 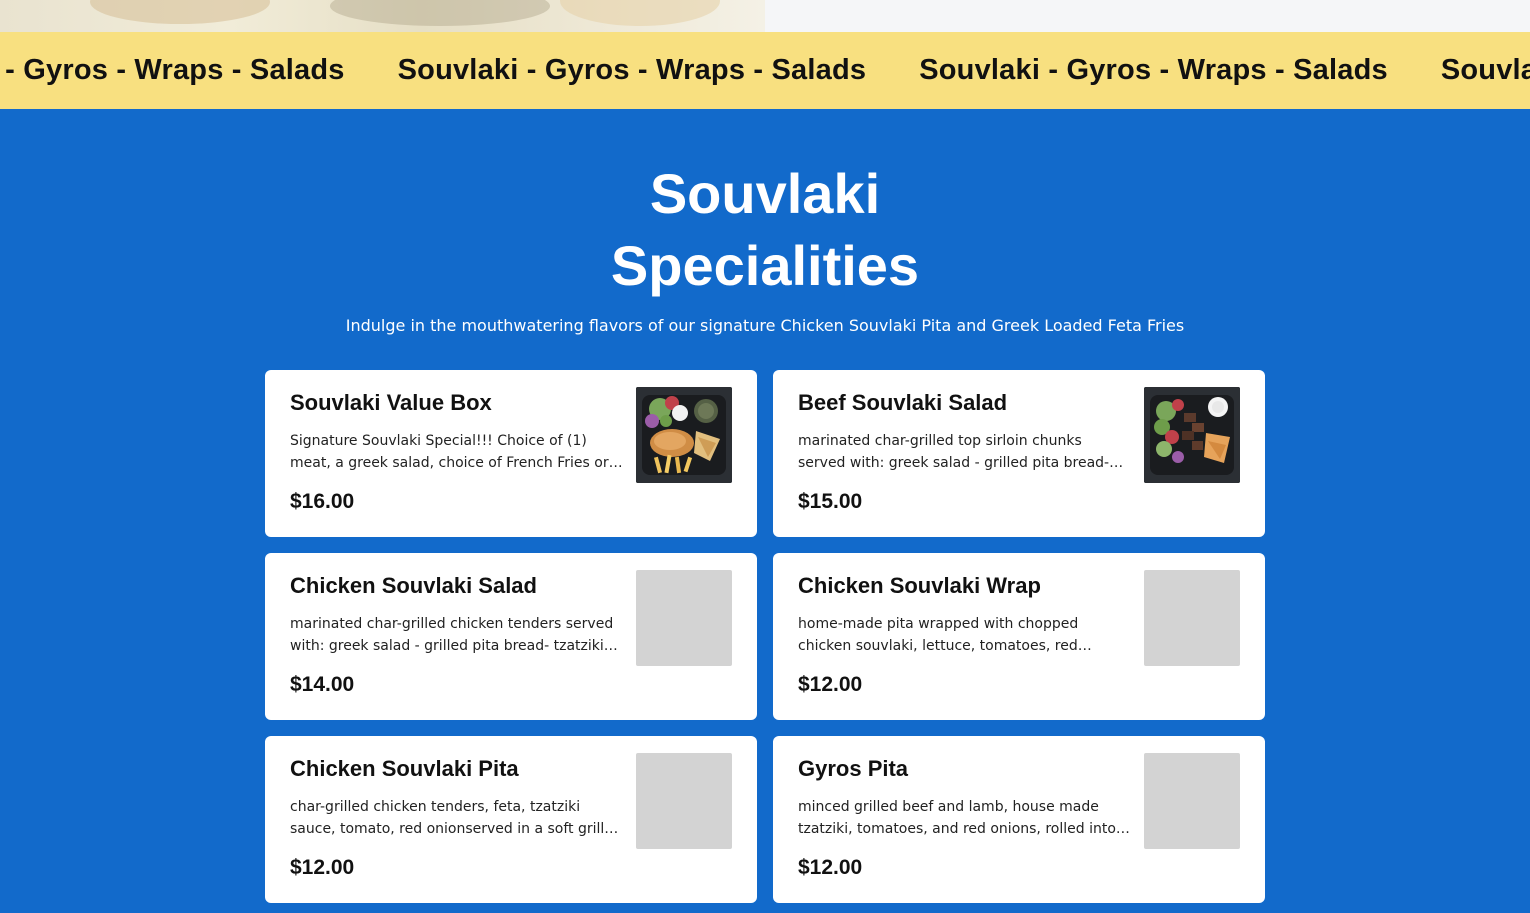 I want to click on hero-image, so click(x=382, y=16).